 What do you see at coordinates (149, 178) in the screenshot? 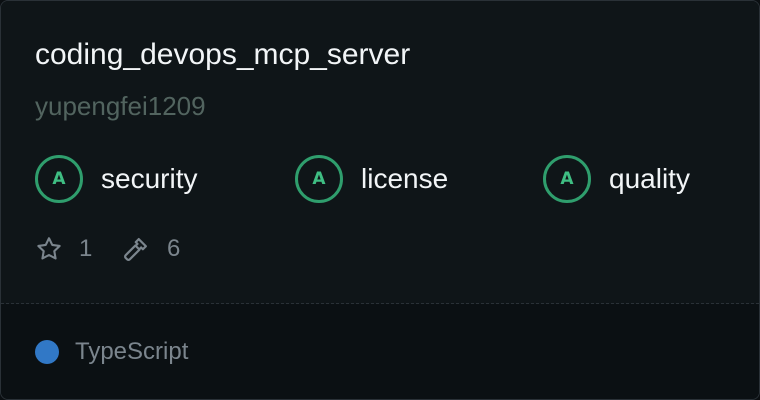
I see `security-label: security` at bounding box center [149, 178].